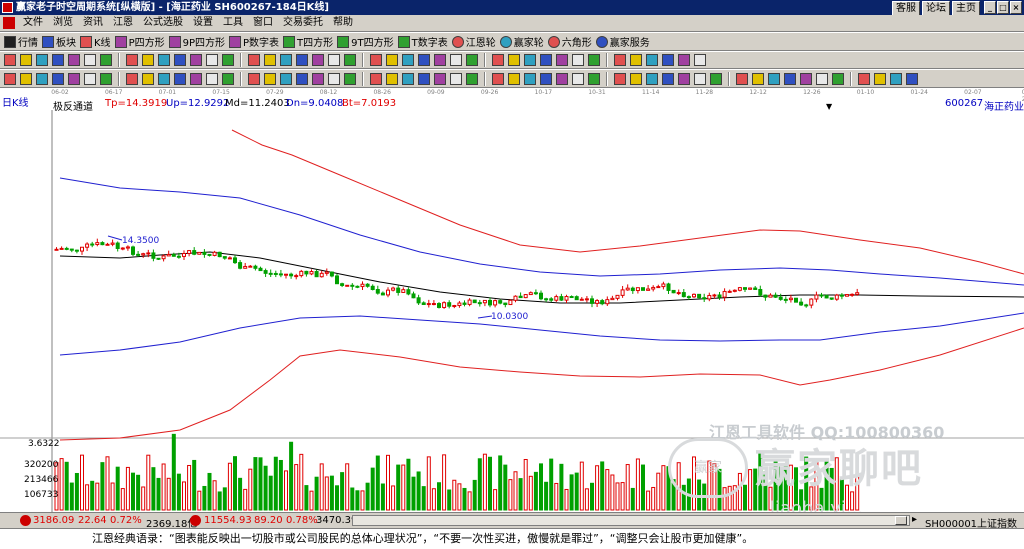 Image resolution: width=1024 pixels, height=549 pixels. I want to click on sh-change: 22.64, so click(92, 520).